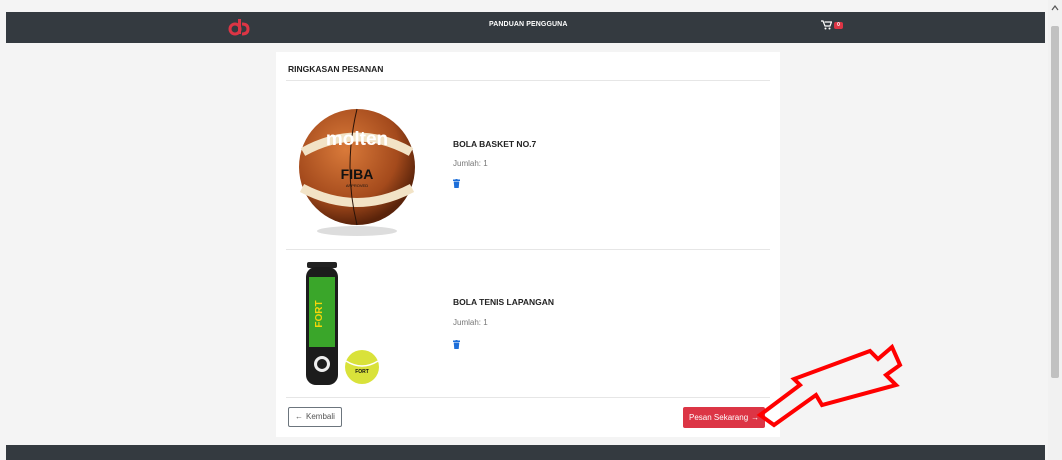 The width and height of the screenshot is (1062, 460). What do you see at coordinates (528, 24) in the screenshot?
I see `nav-link-user-guide: PANDUAN PENGGUNA` at bounding box center [528, 24].